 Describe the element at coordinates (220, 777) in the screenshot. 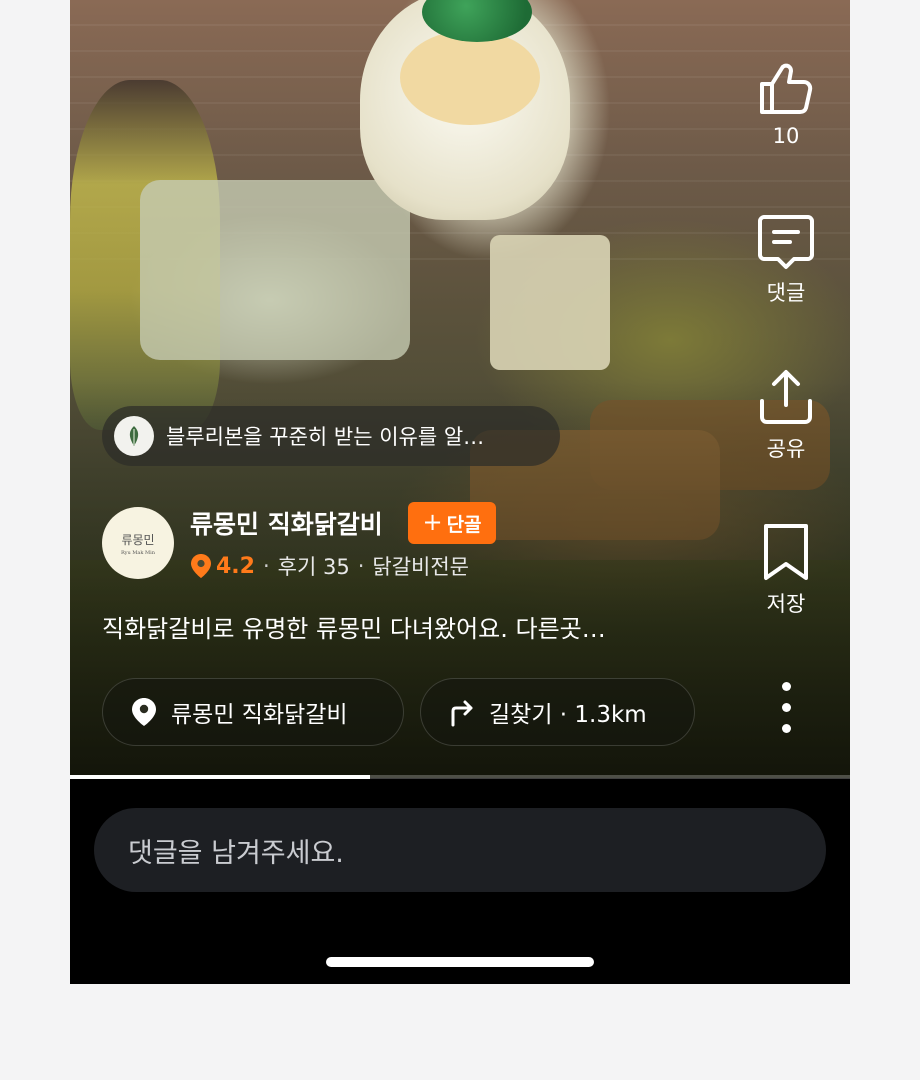

I see `video-progress-fill` at that location.